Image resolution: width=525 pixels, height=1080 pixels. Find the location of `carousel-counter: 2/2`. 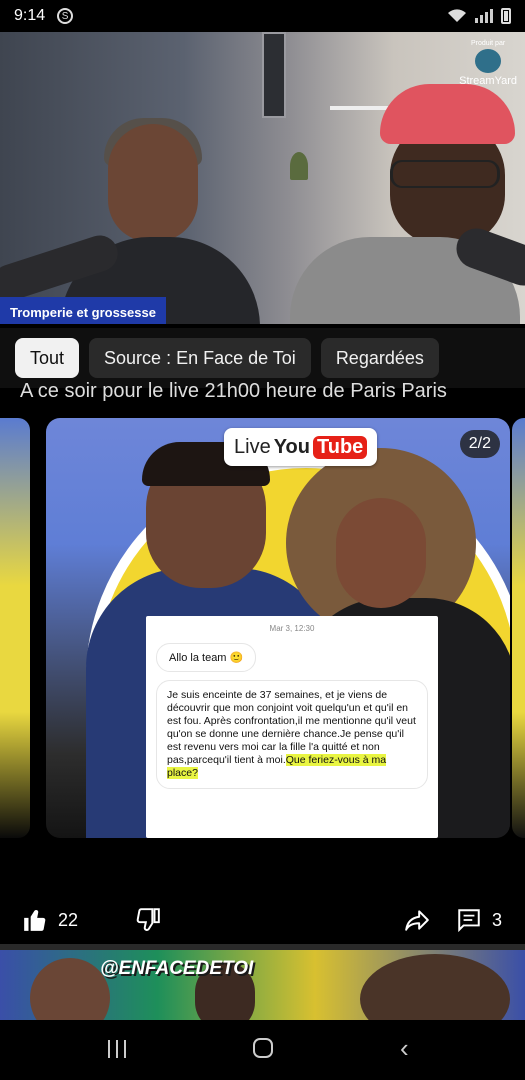

carousel-counter: 2/2 is located at coordinates (479, 444).